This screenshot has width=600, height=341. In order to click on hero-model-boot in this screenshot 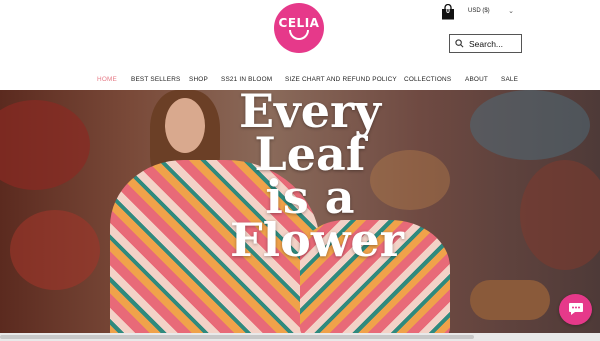, I will do `click(510, 300)`.